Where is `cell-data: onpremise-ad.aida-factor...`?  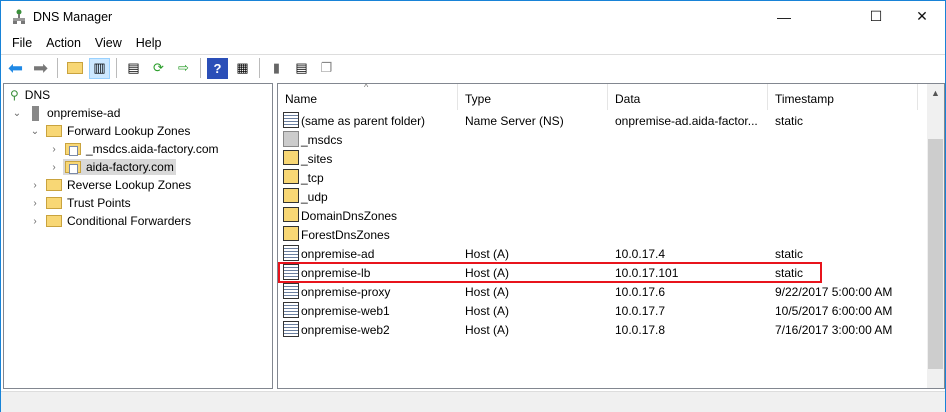 cell-data: onpremise-ad.aida-factor... is located at coordinates (686, 120).